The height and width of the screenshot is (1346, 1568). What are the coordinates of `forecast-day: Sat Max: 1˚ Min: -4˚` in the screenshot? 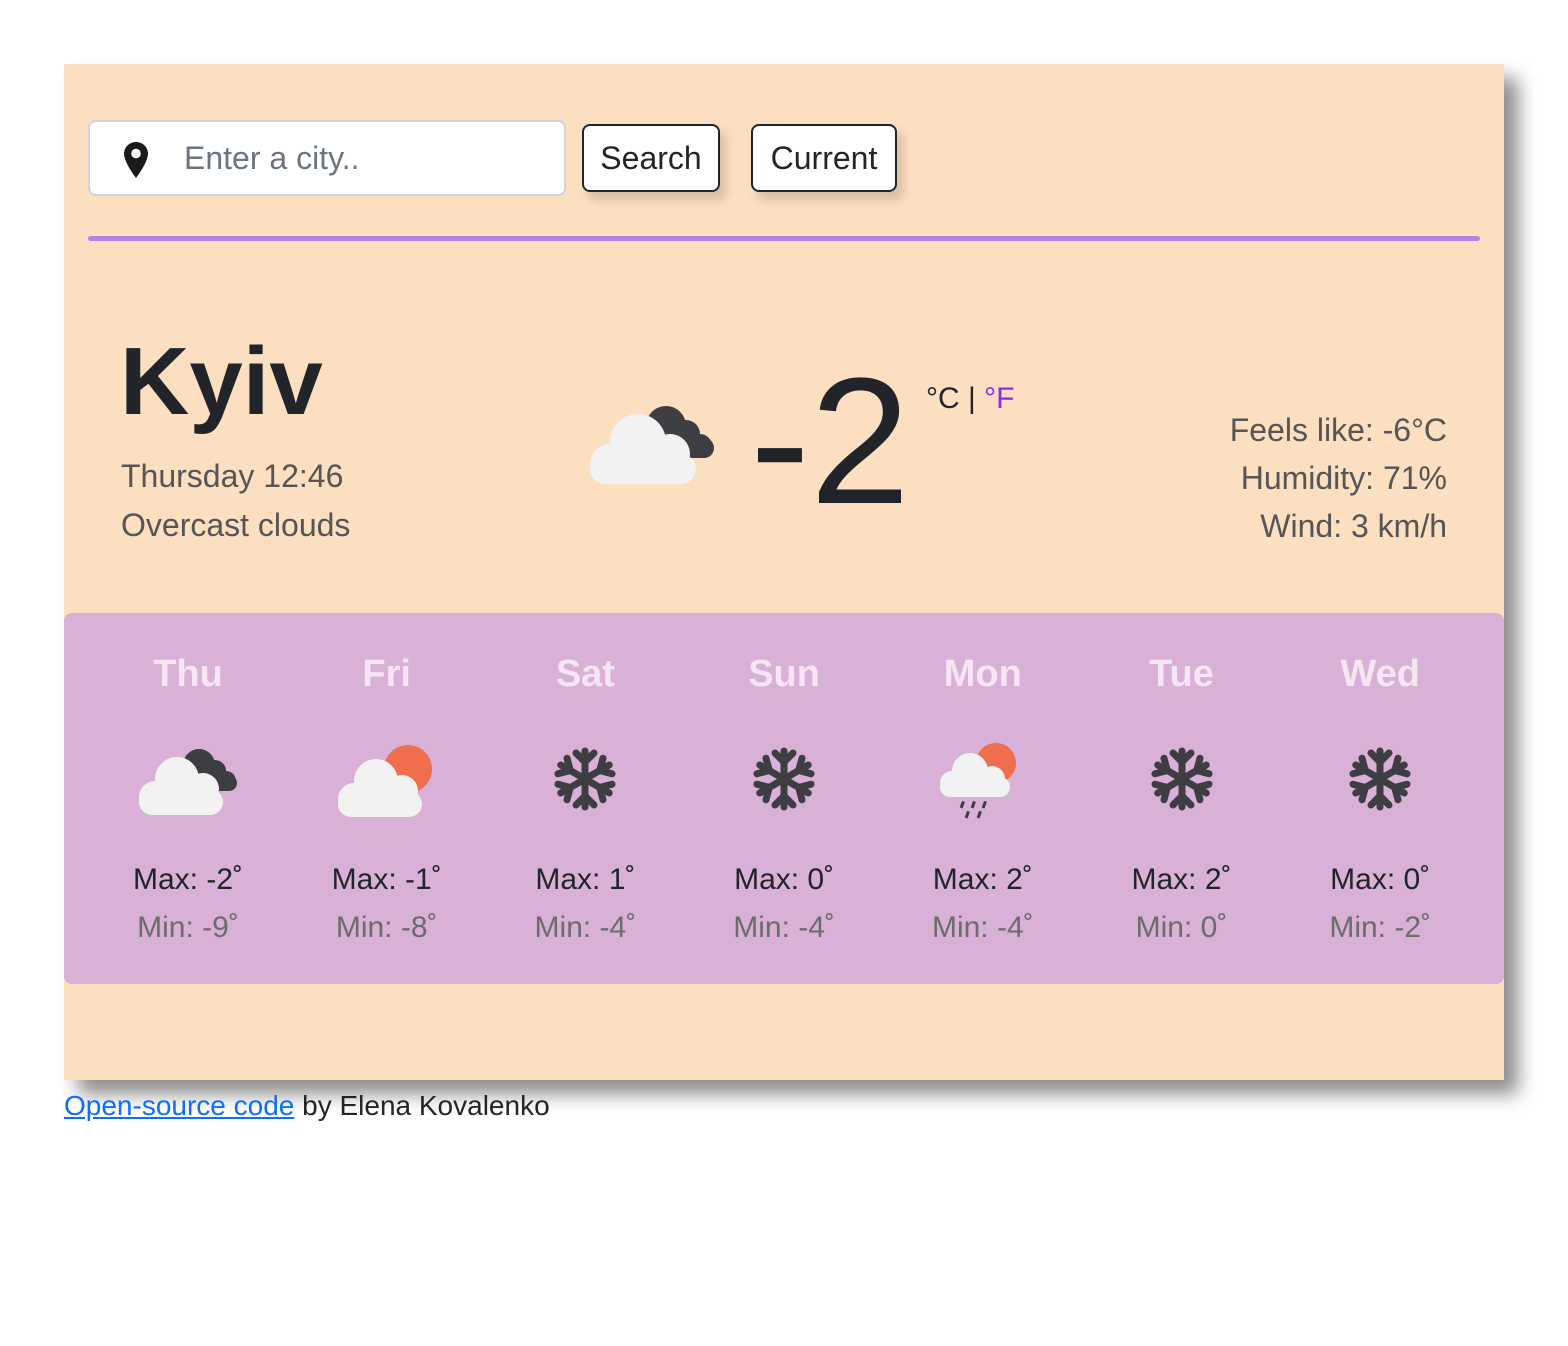 It's located at (585, 798).